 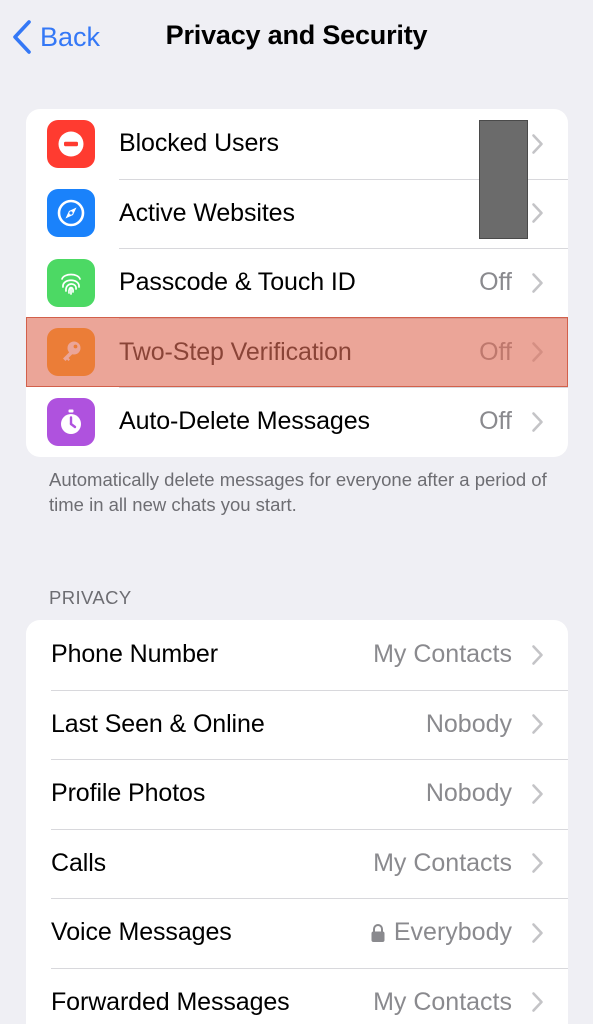 What do you see at coordinates (297, 933) in the screenshot?
I see `voice-messages-row: Voice Messages Everybody` at bounding box center [297, 933].